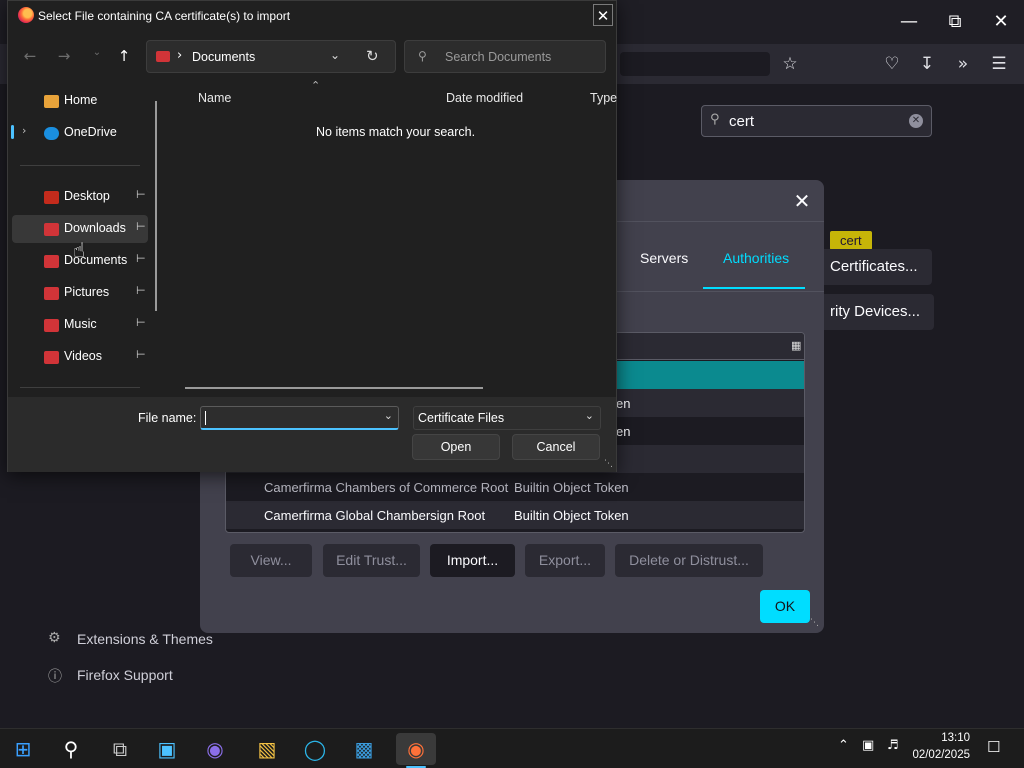 This screenshot has width=1024, height=768. I want to click on volume-muted-icon: ♬, so click(893, 745).